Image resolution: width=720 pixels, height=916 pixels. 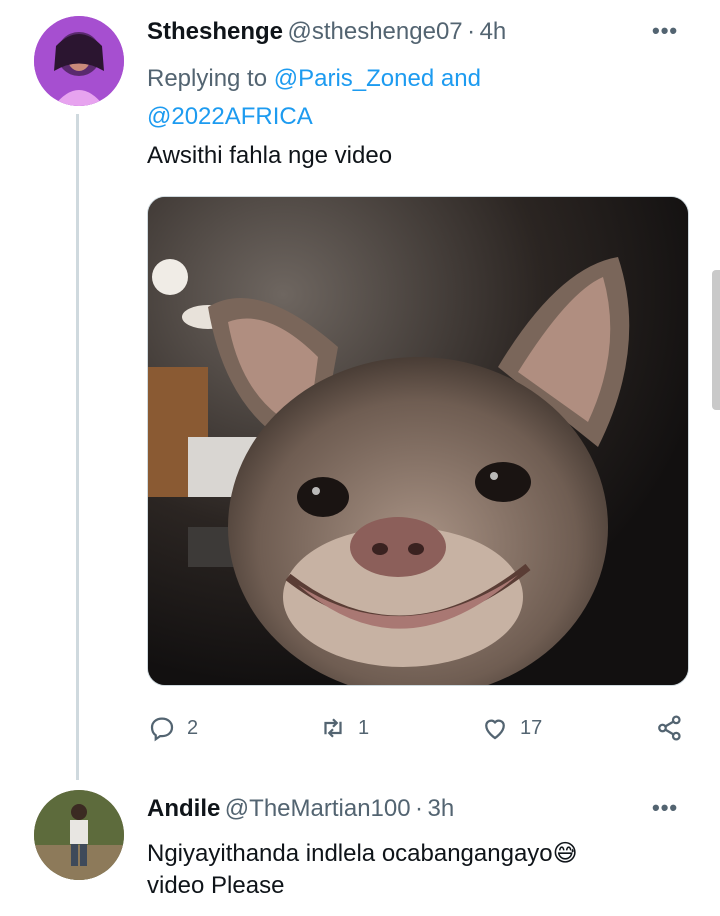 What do you see at coordinates (183, 808) in the screenshot?
I see `display-name: Andile` at bounding box center [183, 808].